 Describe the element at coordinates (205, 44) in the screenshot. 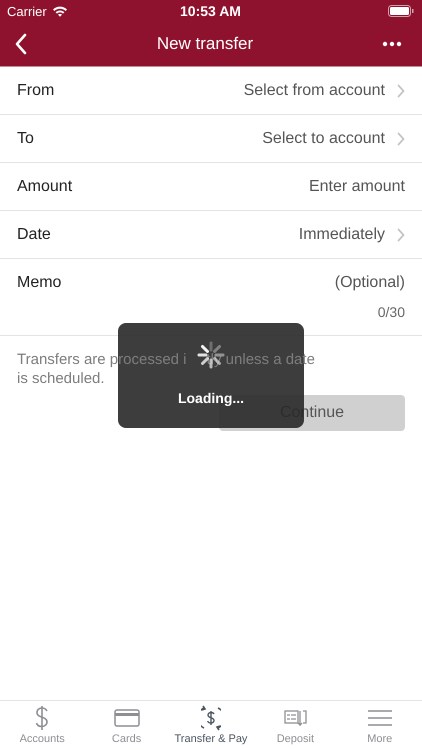

I see `screen-title: New transfer` at that location.